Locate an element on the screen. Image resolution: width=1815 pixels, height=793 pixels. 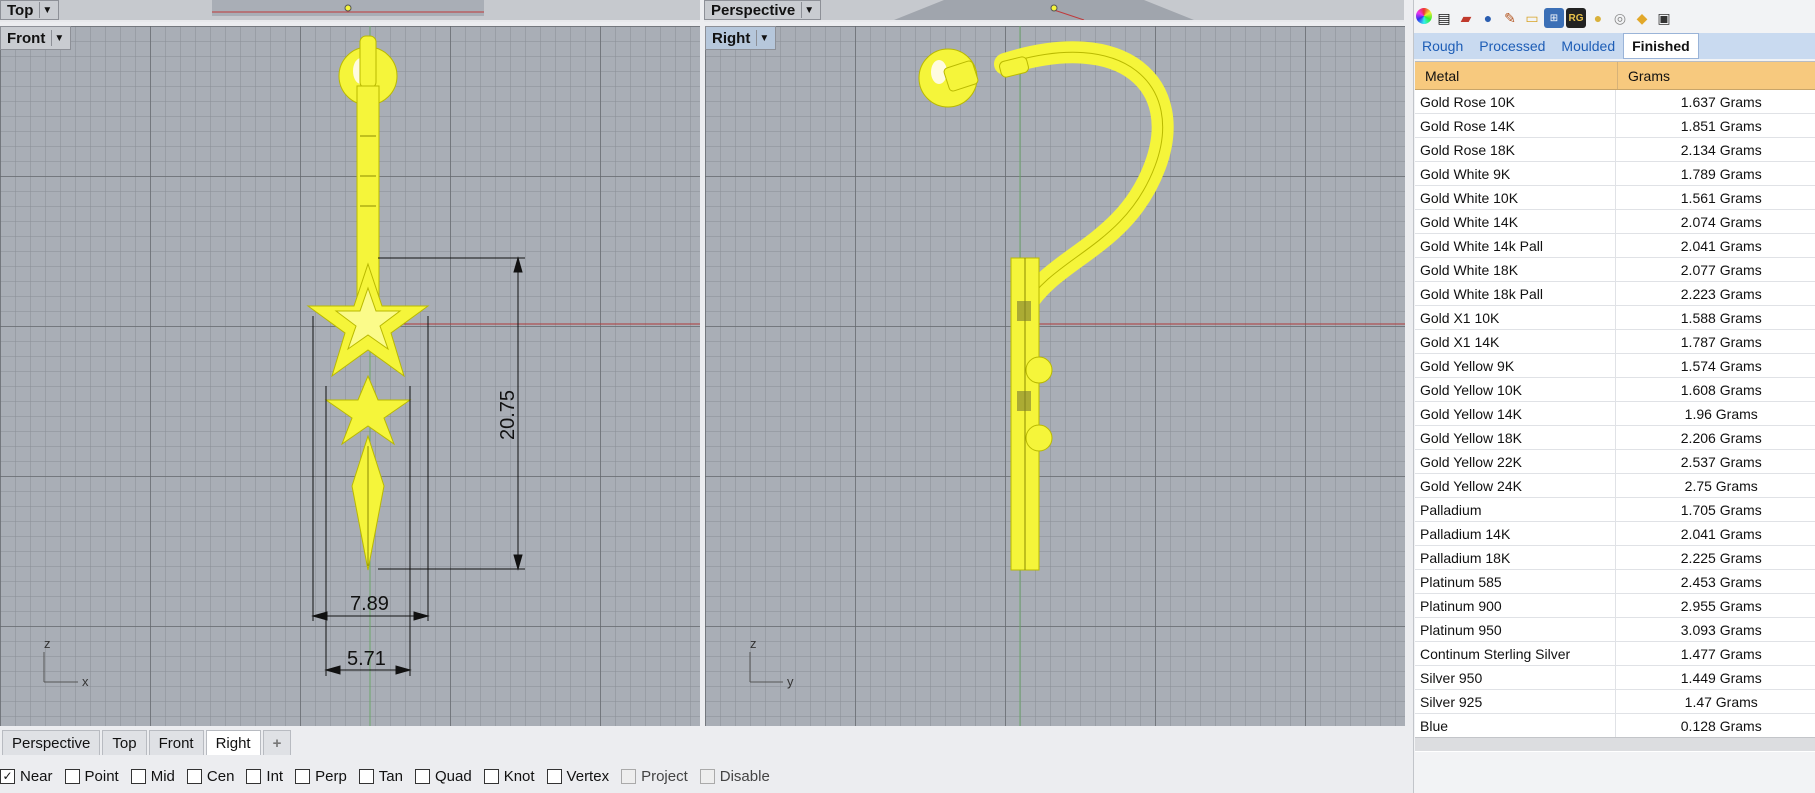
properties-icon: ⊞ is located at coordinates (1554, 18).